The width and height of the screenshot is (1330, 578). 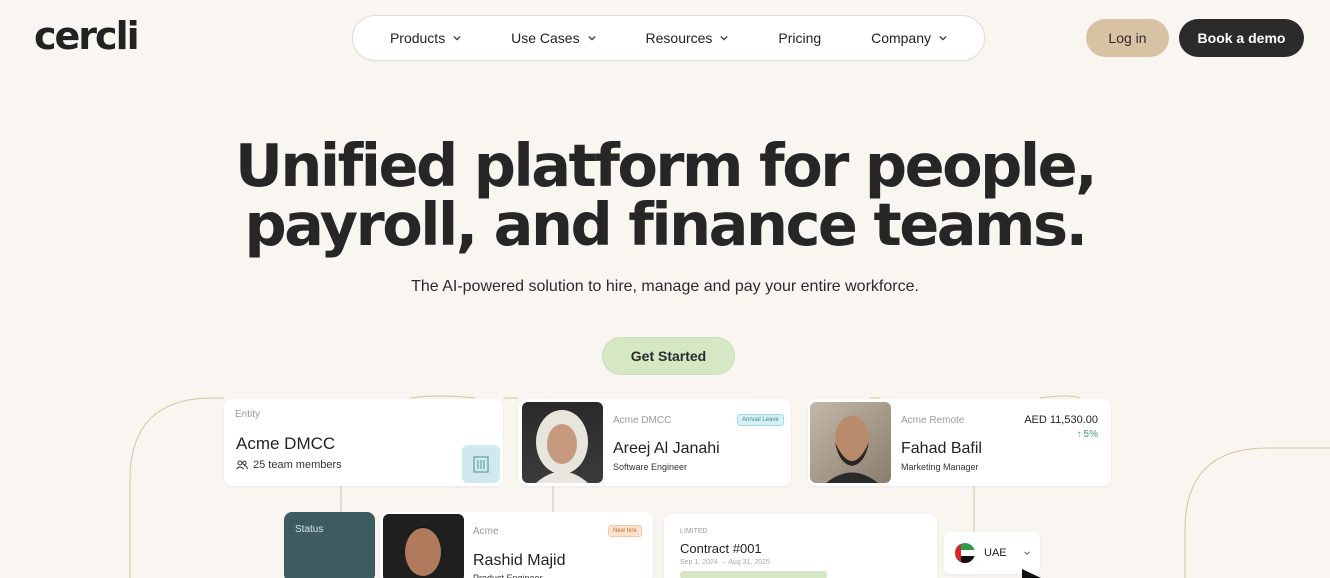 What do you see at coordinates (666, 224) in the screenshot?
I see `hero-title-line-2: payroll, and finance teams.` at bounding box center [666, 224].